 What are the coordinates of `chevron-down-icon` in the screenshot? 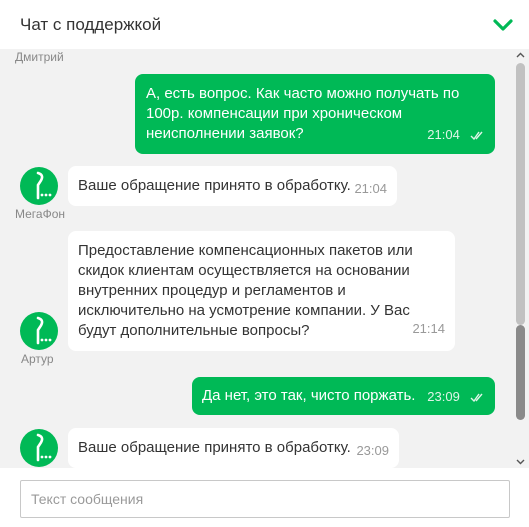 It's located at (503, 25).